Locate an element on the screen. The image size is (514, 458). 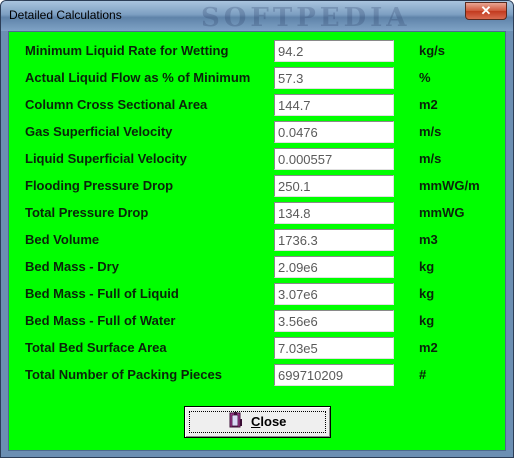
result-label: Bed Mass - Full of Liquid is located at coordinates (102, 293).